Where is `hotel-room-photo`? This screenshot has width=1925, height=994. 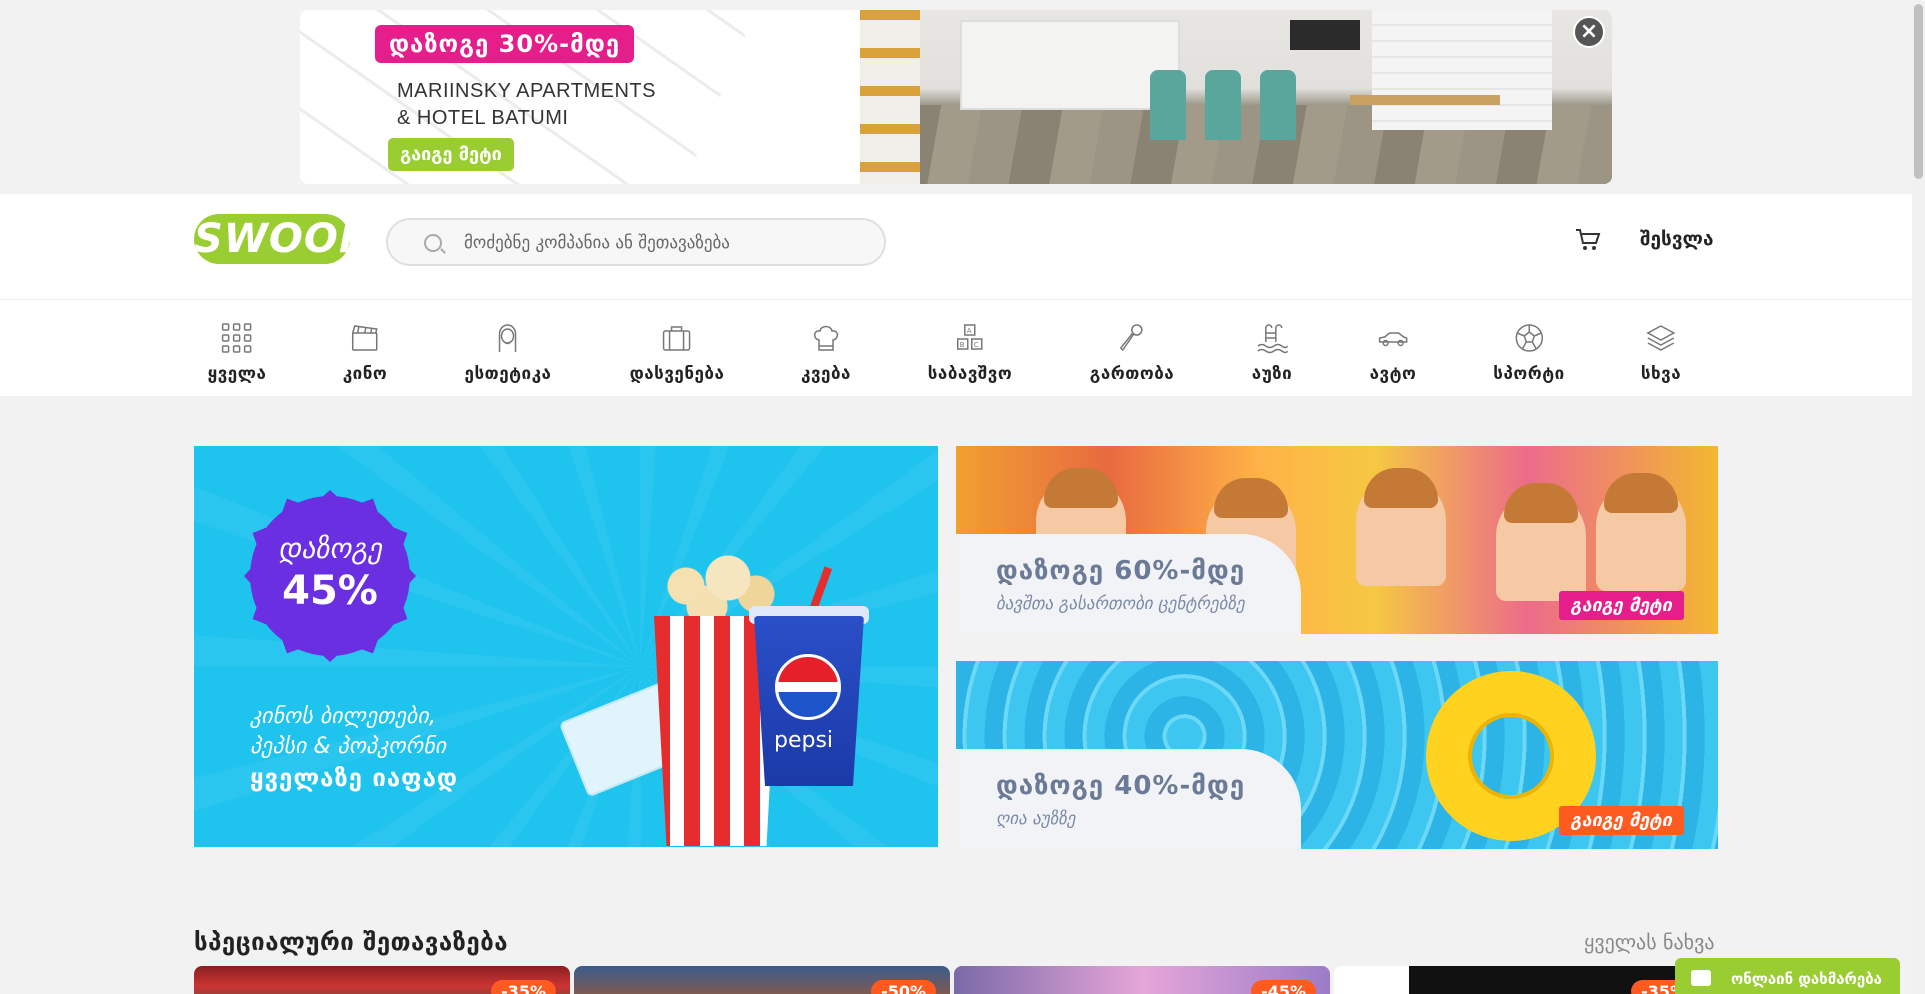
hotel-room-photo is located at coordinates (1236, 97).